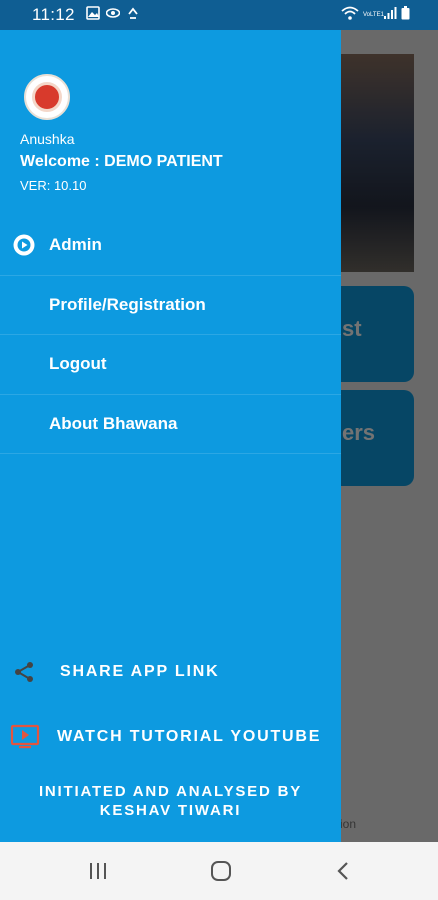 The width and height of the screenshot is (438, 900). I want to click on menu-item-about: About Bhawana, so click(170, 424).